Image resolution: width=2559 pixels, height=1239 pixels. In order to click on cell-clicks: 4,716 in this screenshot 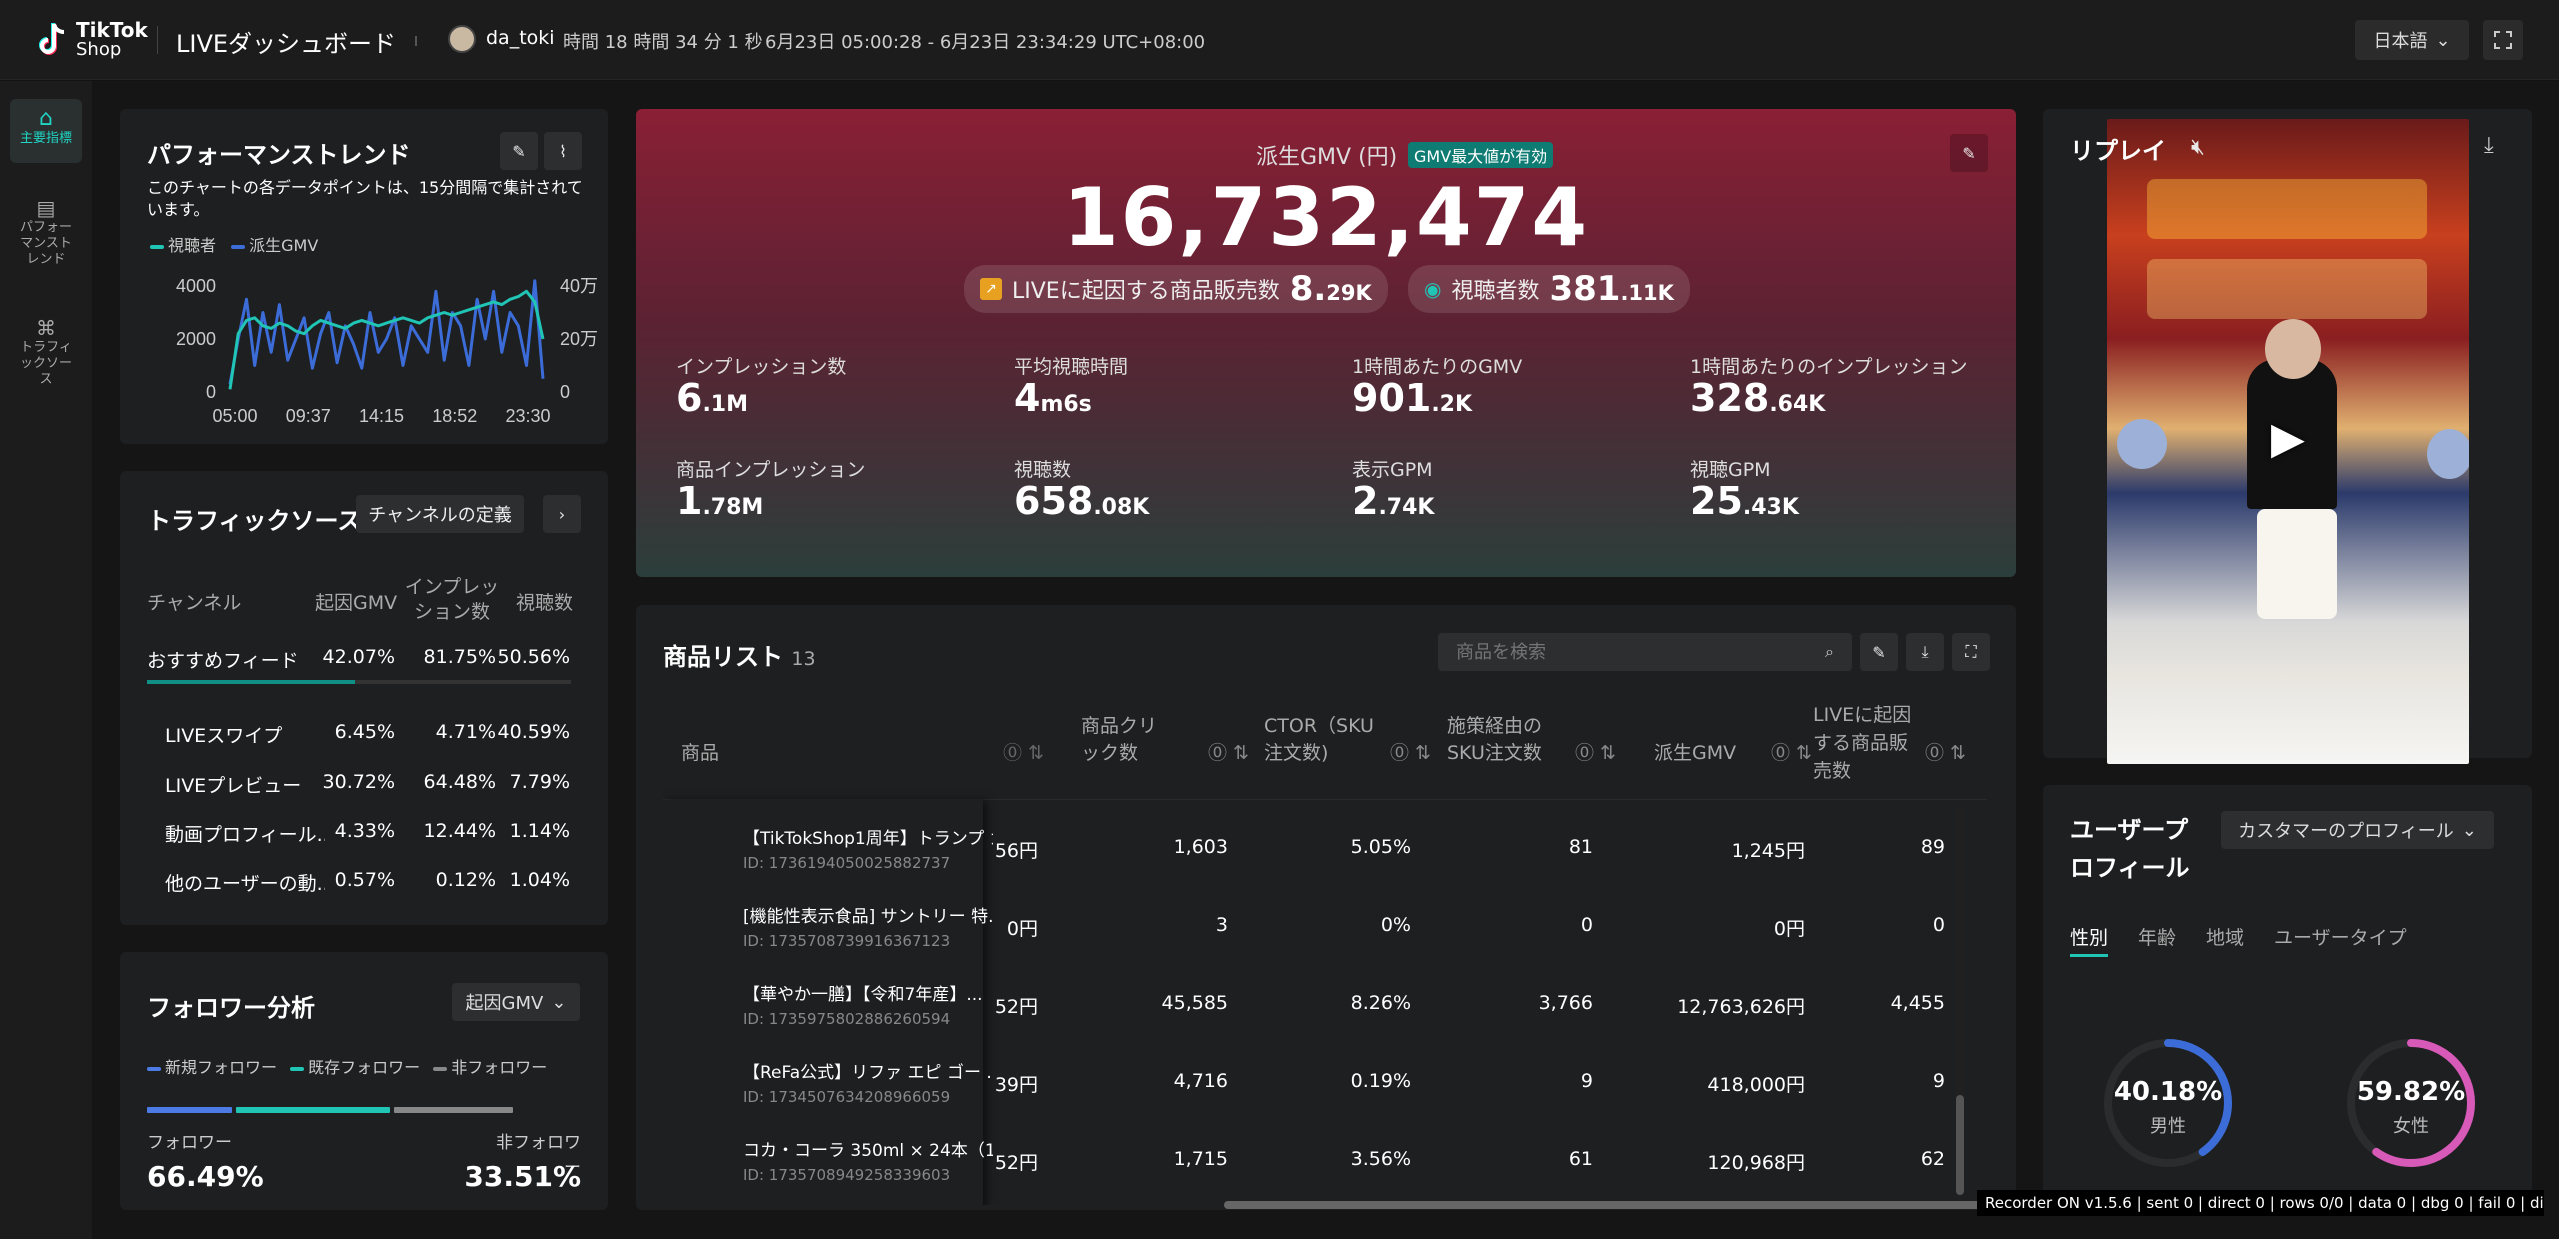, I will do `click(1200, 1081)`.